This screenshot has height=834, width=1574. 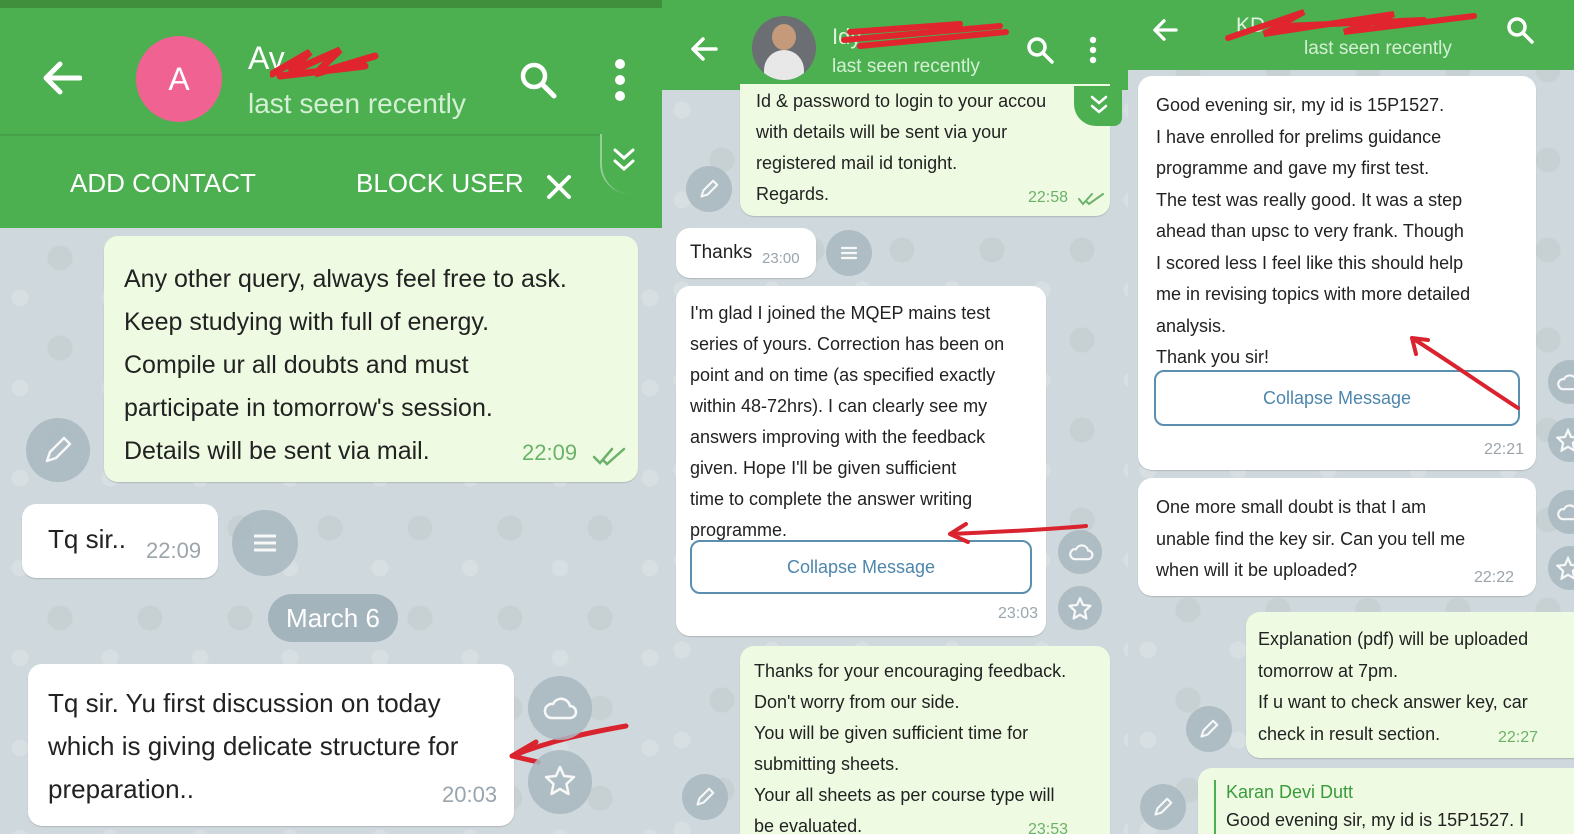 I want to click on reply-sender-name: Karan Devi Dutt, so click(x=1290, y=792).